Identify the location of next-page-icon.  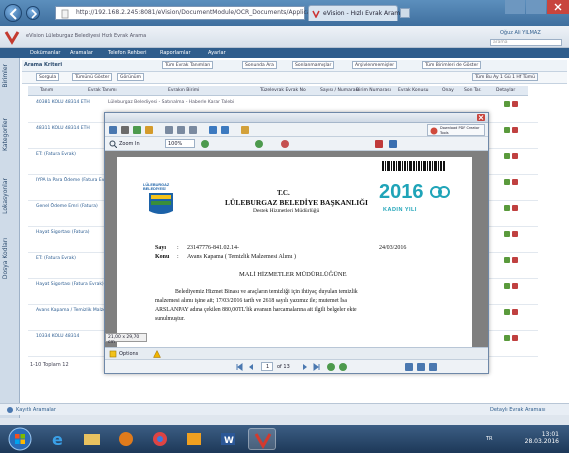
(305, 367).